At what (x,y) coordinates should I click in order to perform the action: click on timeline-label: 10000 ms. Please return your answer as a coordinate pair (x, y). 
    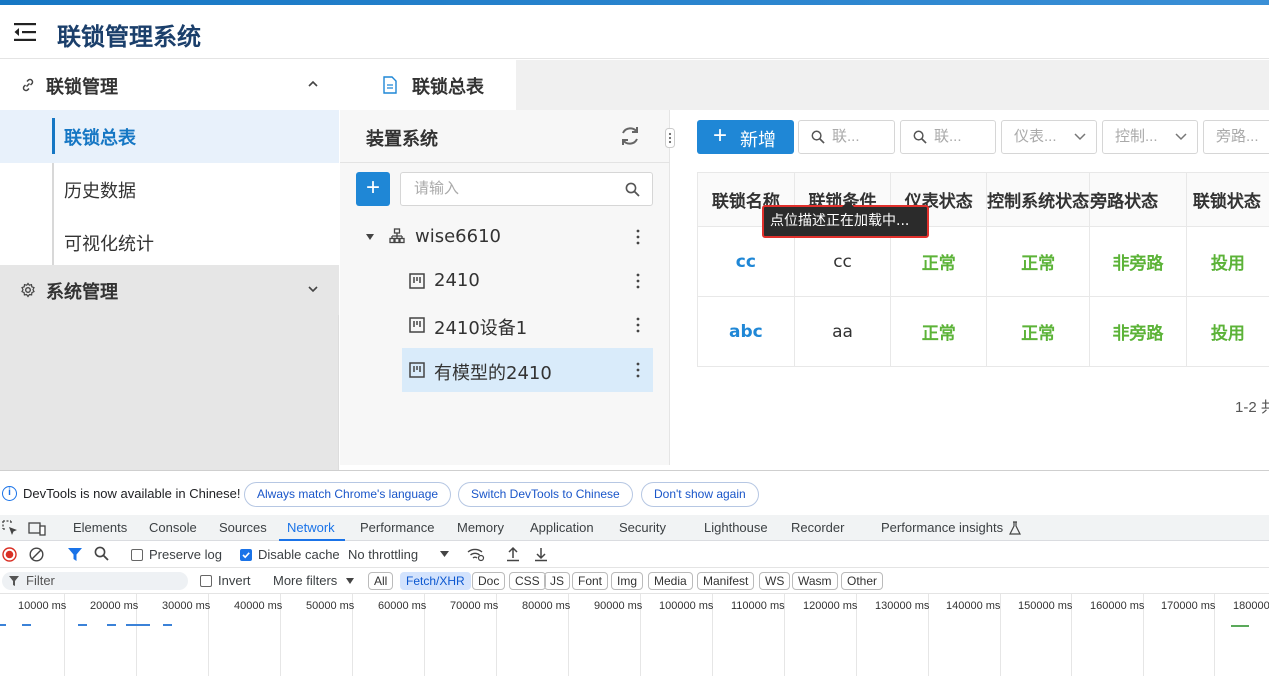
    Looking at the image, I should click on (42, 606).